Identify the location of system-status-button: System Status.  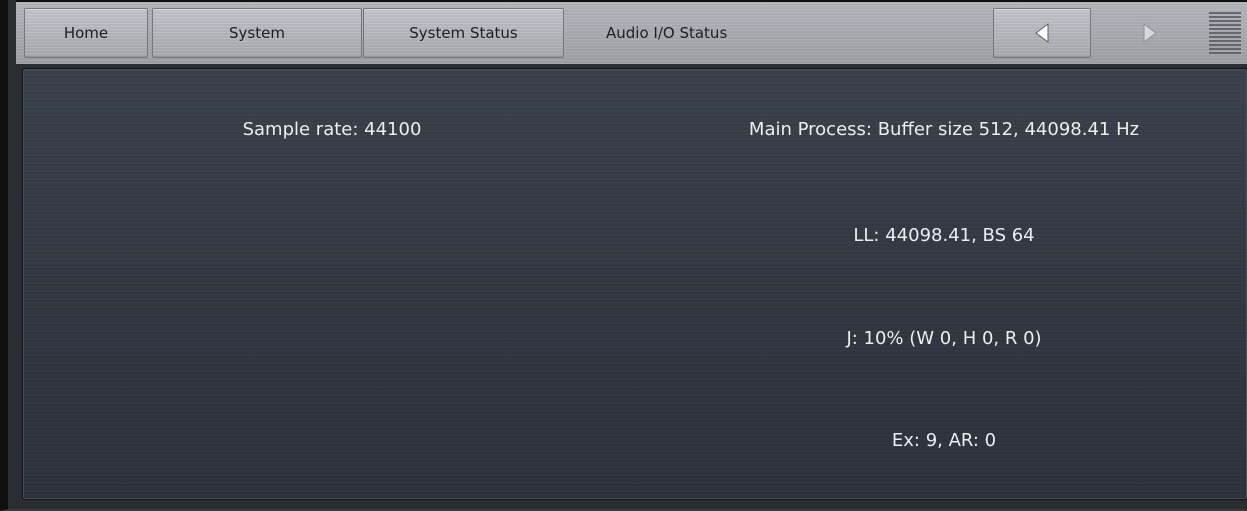
(463, 33).